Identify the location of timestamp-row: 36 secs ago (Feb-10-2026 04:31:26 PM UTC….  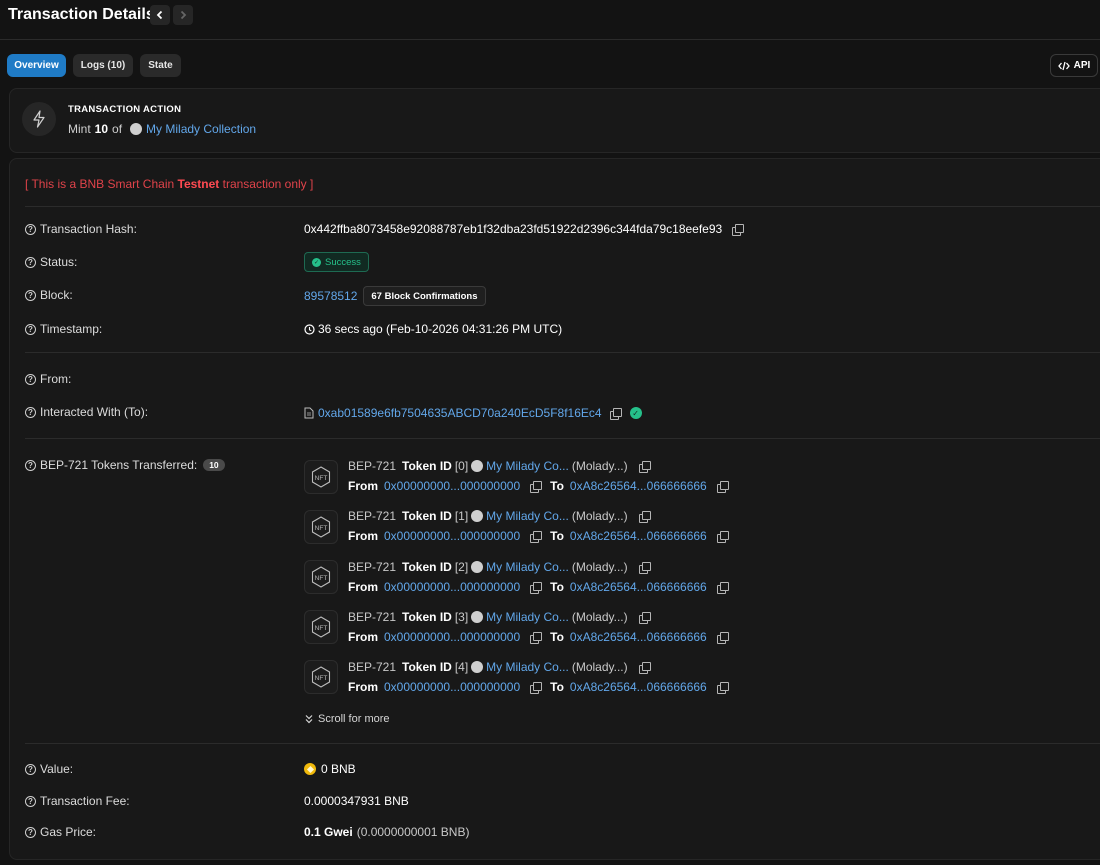
(433, 329).